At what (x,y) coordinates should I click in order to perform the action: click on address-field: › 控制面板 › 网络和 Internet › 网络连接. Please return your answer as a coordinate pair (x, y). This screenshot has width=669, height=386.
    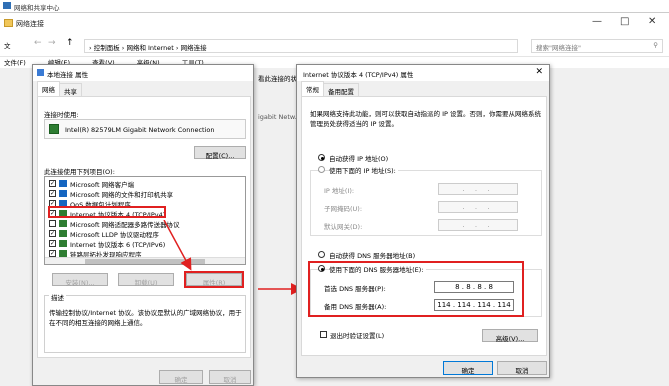
    Looking at the image, I should click on (301, 46).